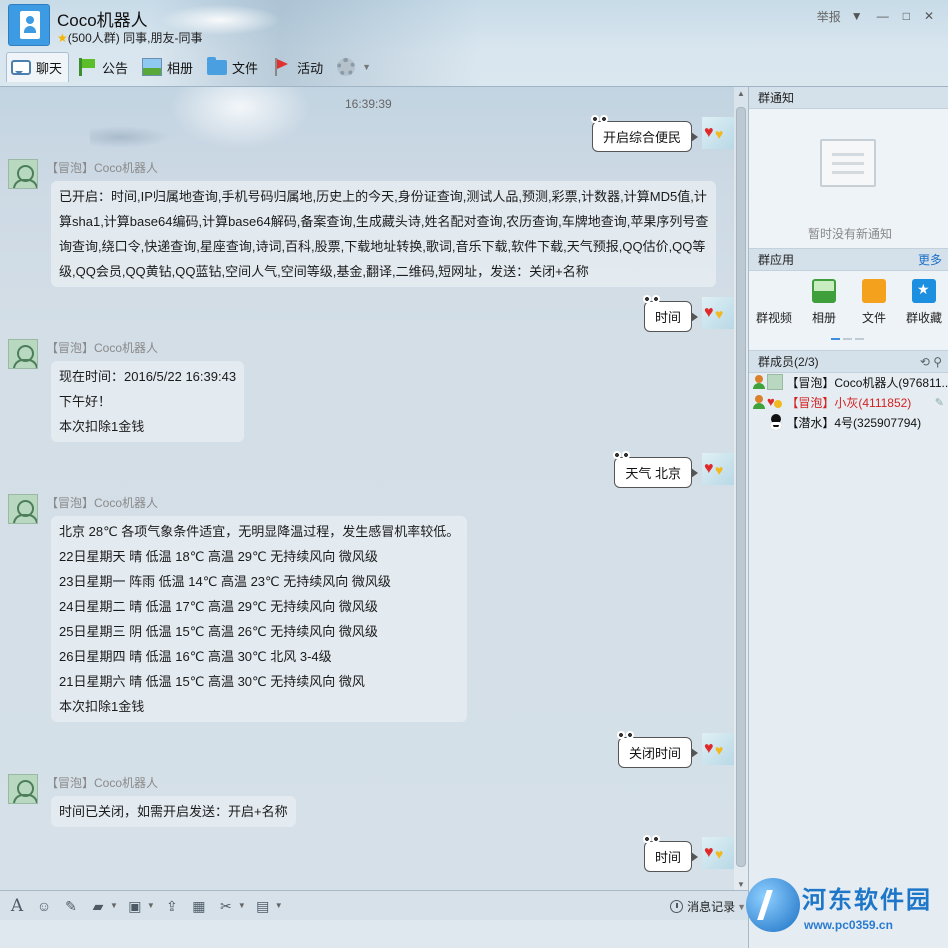  Describe the element at coordinates (848, 98) in the screenshot. I see `notice-section-title: 群通知` at that location.